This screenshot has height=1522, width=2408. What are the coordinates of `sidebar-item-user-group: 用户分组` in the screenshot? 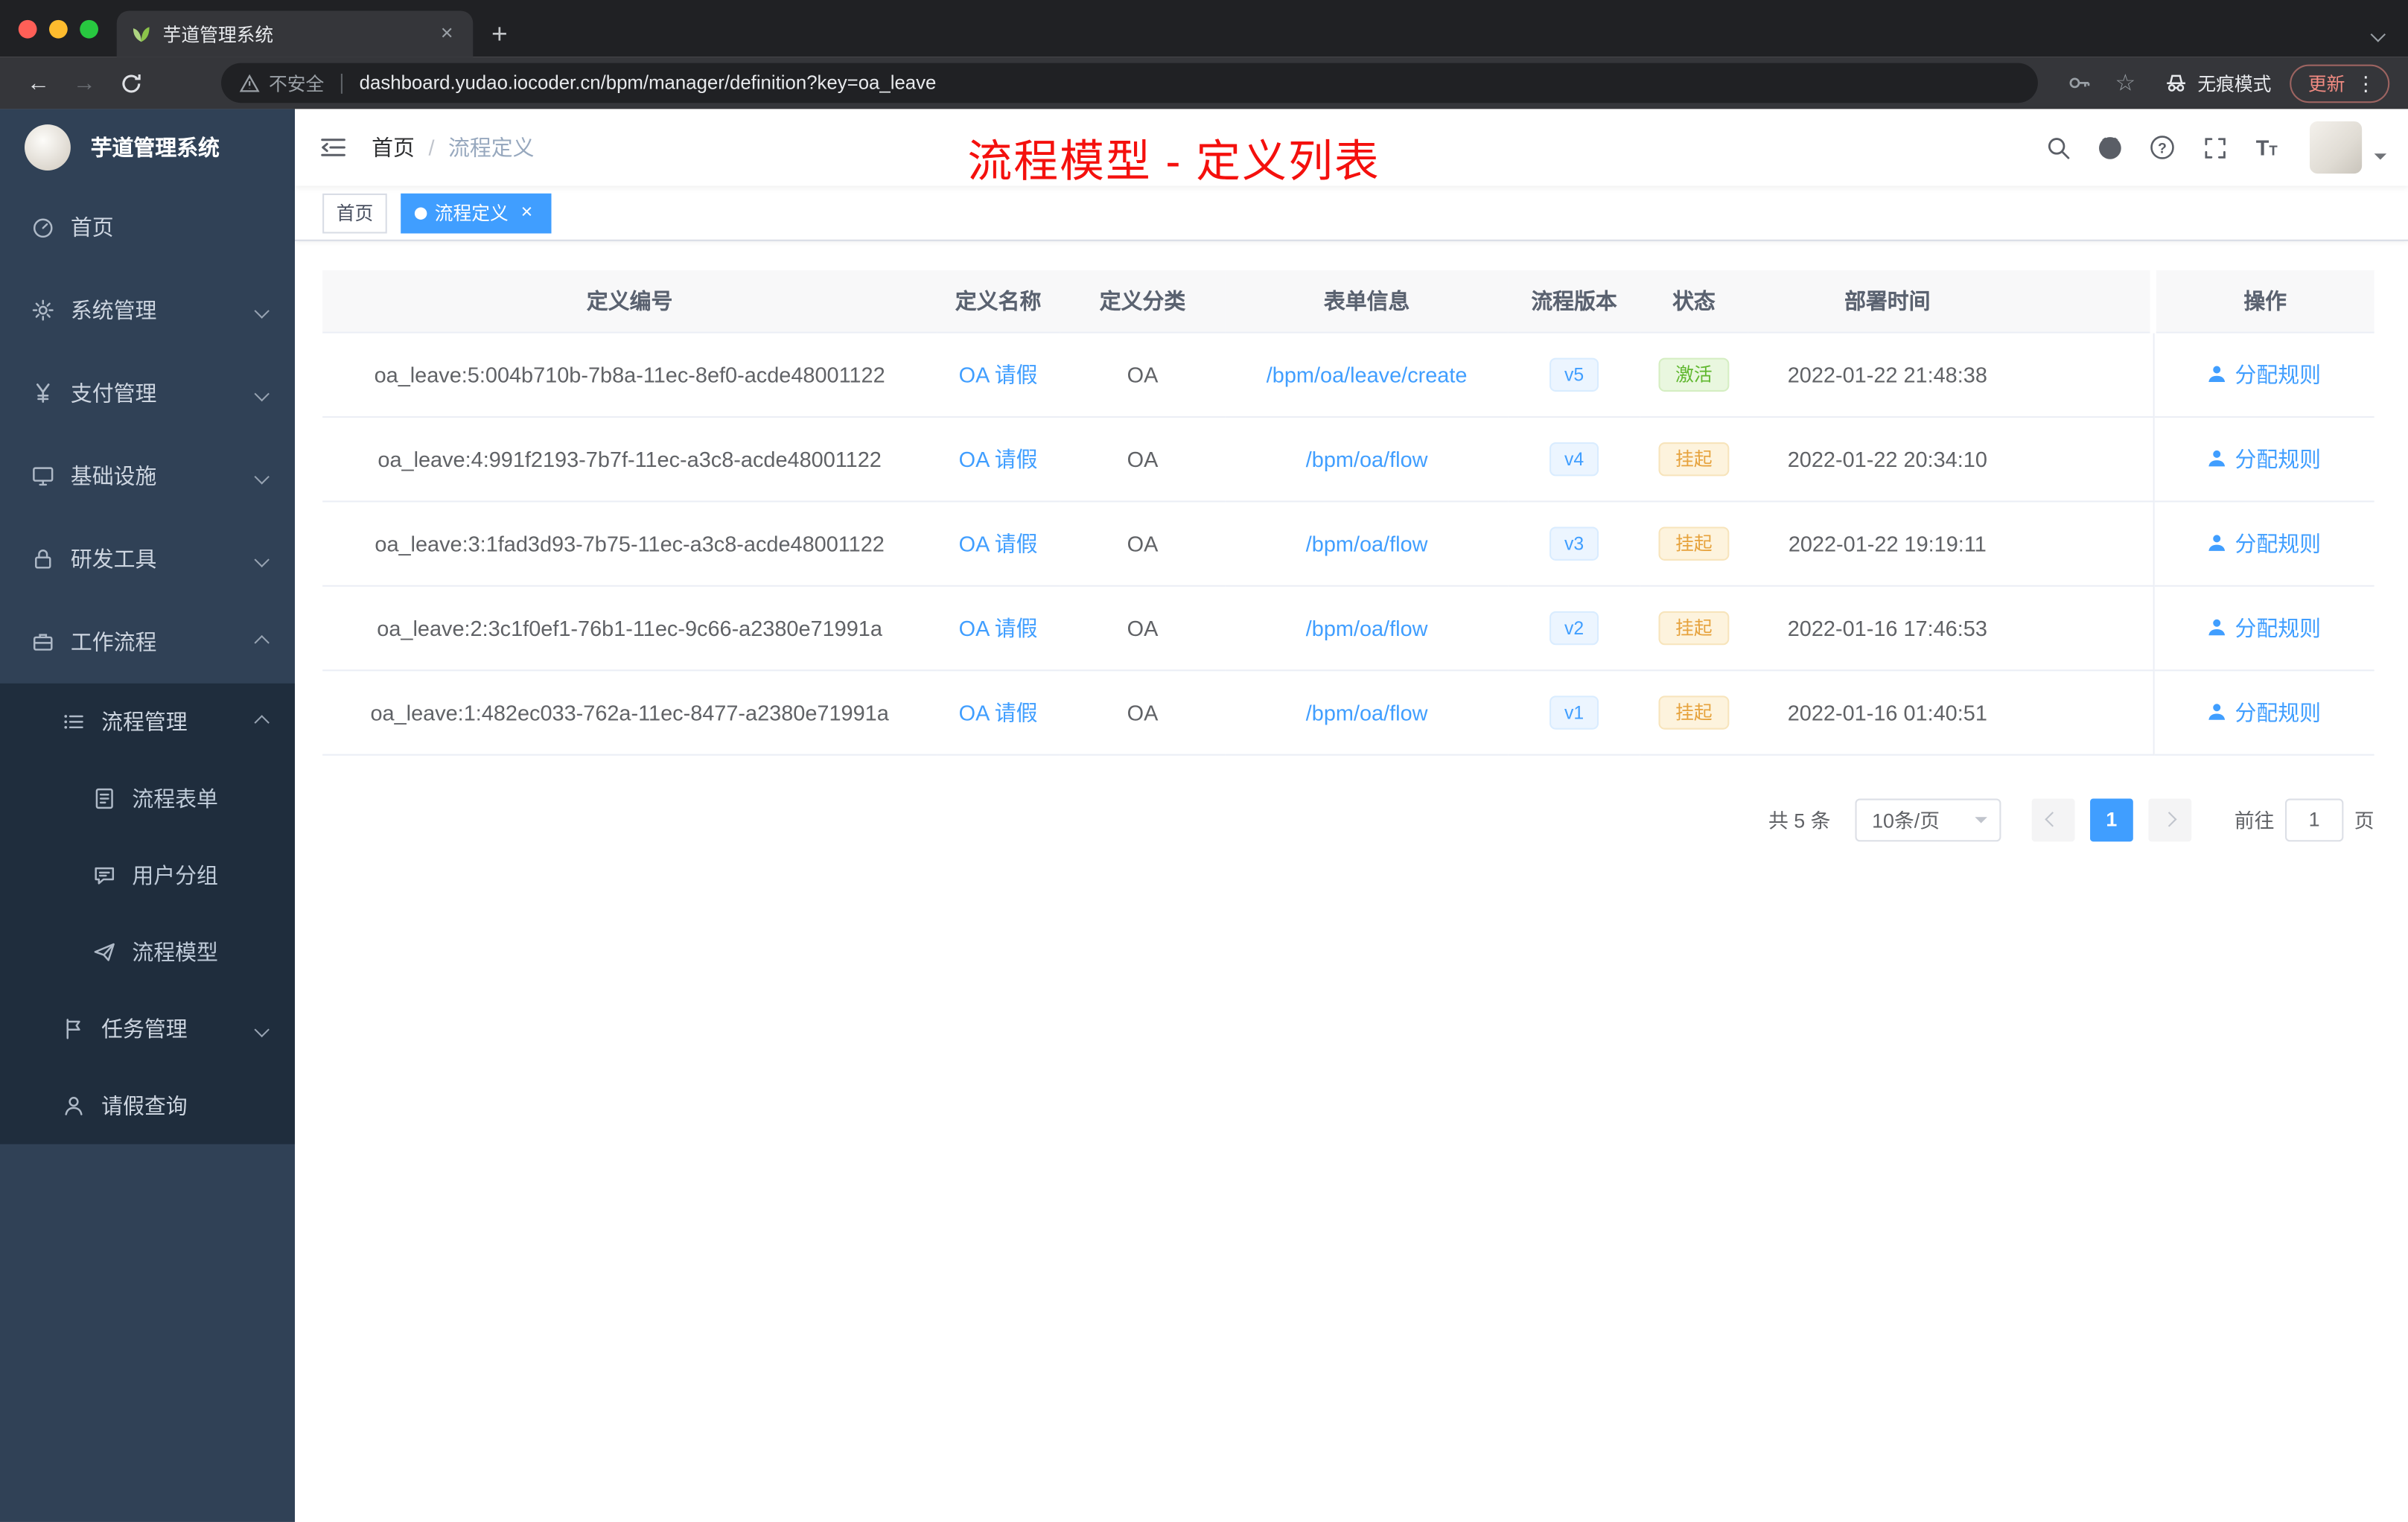 It's located at (147, 875).